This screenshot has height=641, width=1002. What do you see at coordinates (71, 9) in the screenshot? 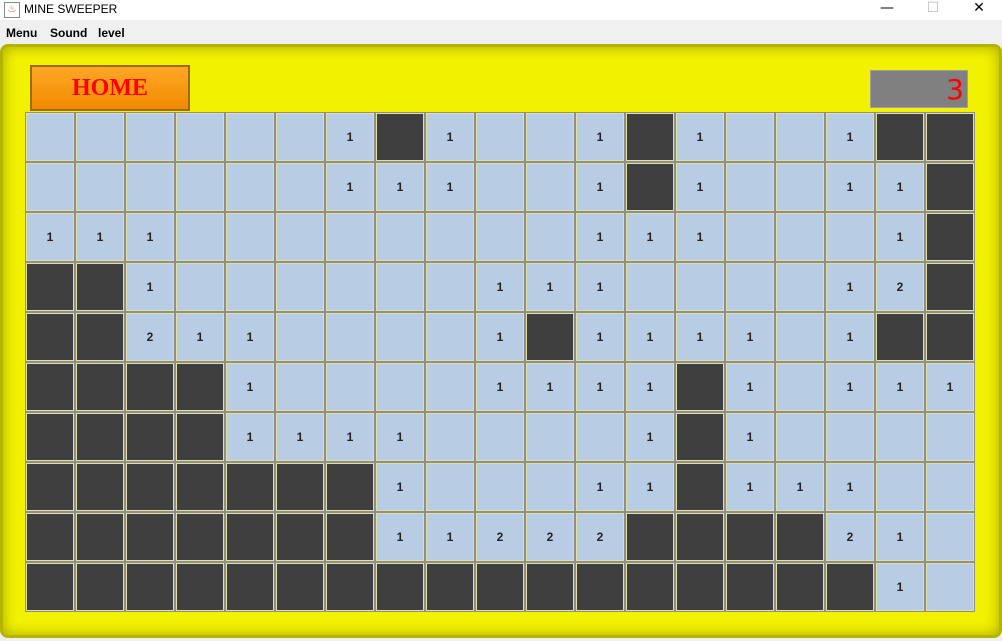
I see `window-title: MINE SWEEPER` at bounding box center [71, 9].